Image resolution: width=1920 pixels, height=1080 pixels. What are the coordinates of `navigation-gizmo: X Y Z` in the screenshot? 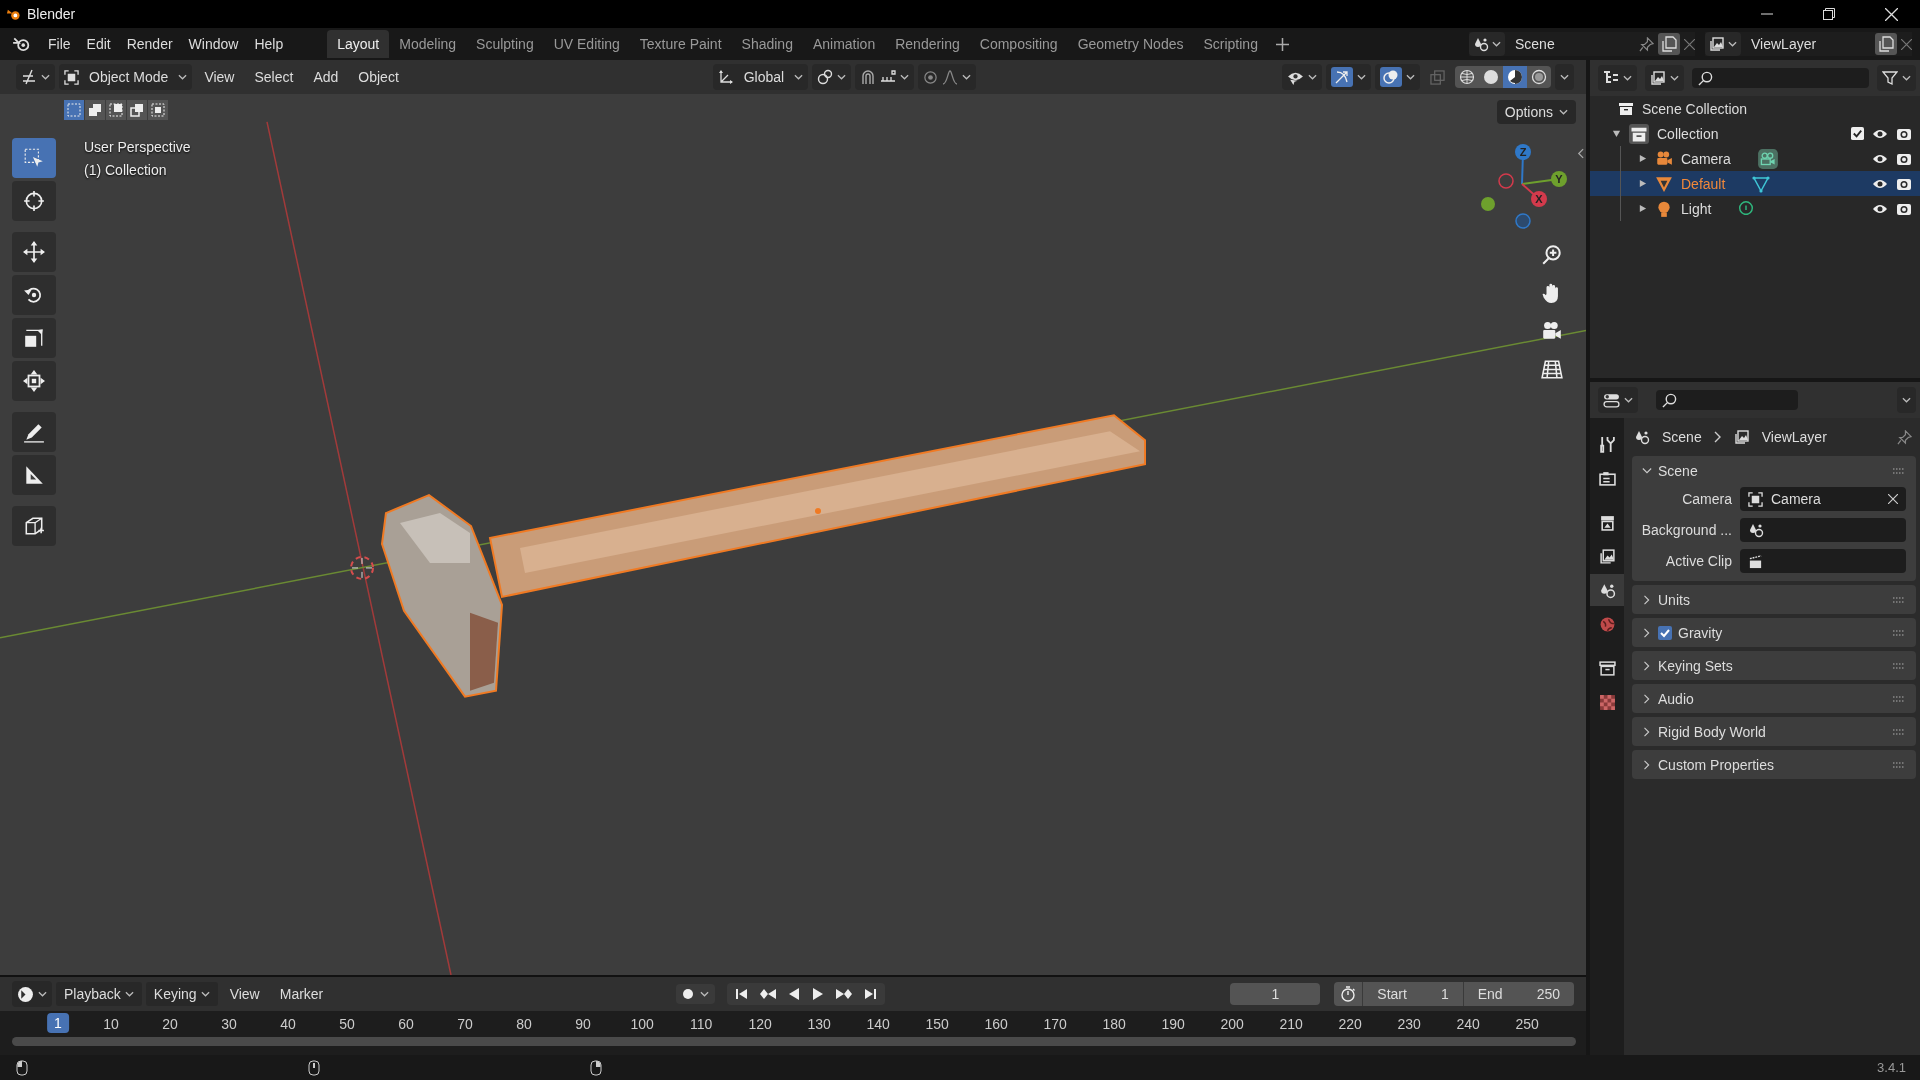 It's located at (1522, 184).